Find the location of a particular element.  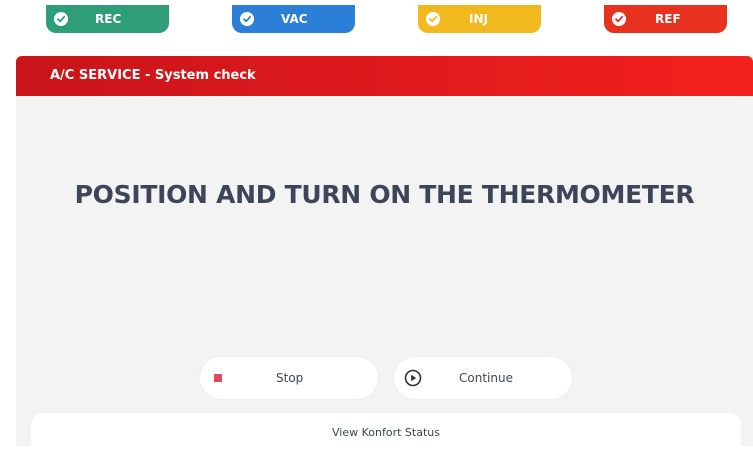

konfort-status-bar: View Konfort Status is located at coordinates (386, 433).